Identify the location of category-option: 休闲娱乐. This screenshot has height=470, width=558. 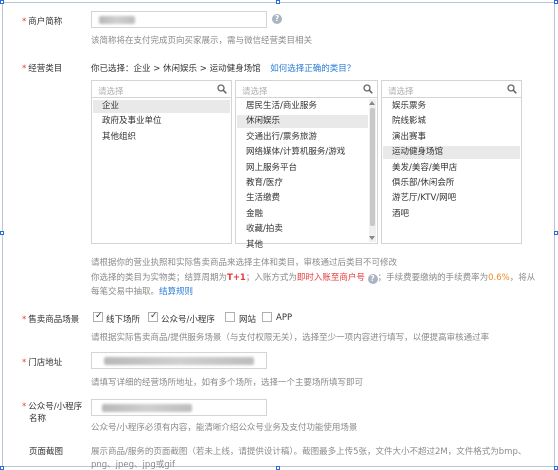
(302, 122).